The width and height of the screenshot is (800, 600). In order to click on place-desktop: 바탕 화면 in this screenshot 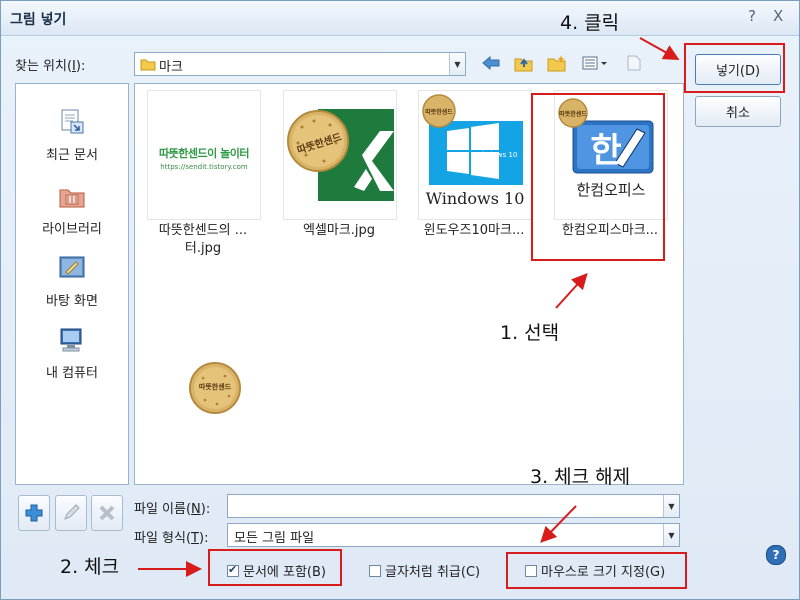, I will do `click(72, 281)`.